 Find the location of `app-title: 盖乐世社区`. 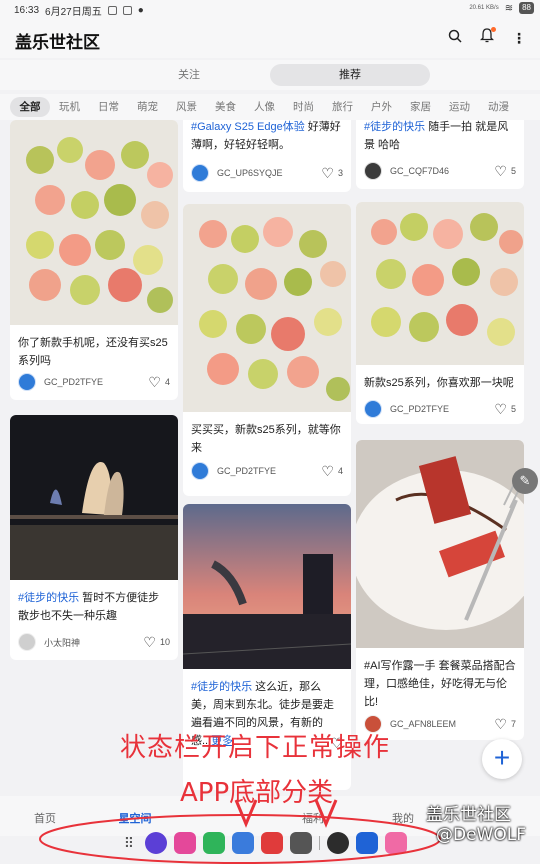

app-title: 盖乐世社区 is located at coordinates (57, 42).